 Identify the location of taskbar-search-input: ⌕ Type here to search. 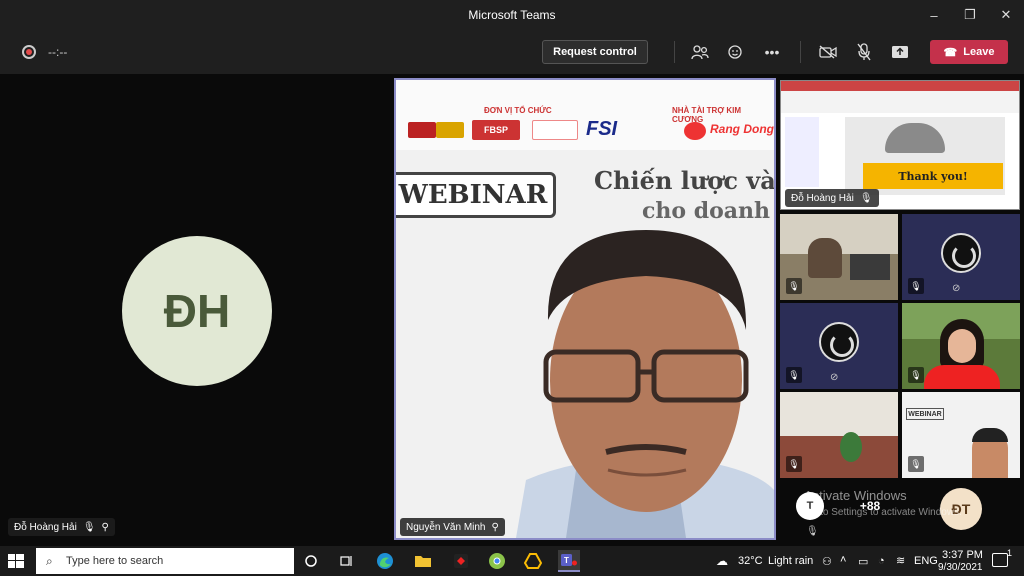
(165, 561).